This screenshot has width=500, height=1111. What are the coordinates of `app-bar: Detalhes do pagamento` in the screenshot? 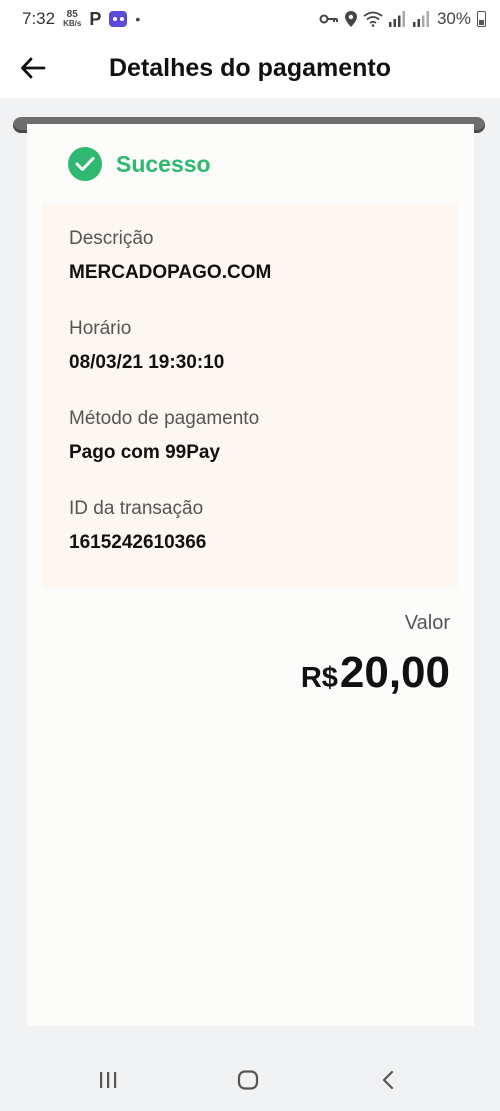 It's located at (250, 68).